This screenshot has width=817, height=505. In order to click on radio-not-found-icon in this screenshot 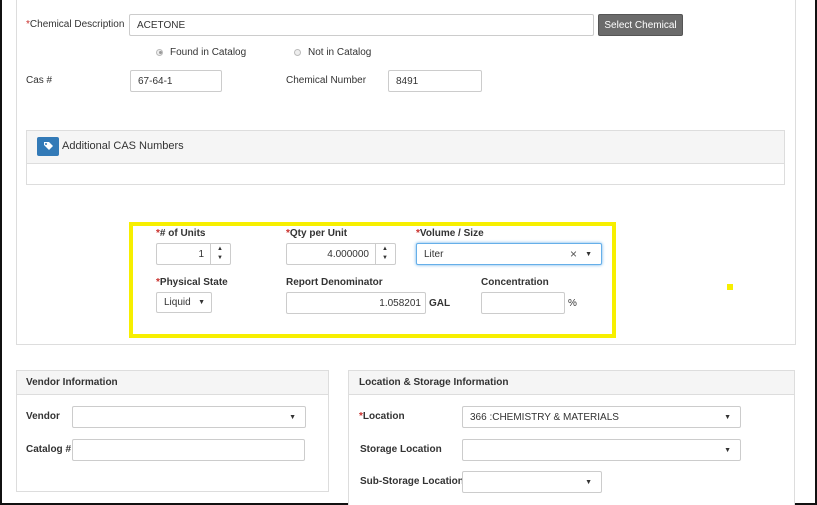, I will do `click(297, 52)`.